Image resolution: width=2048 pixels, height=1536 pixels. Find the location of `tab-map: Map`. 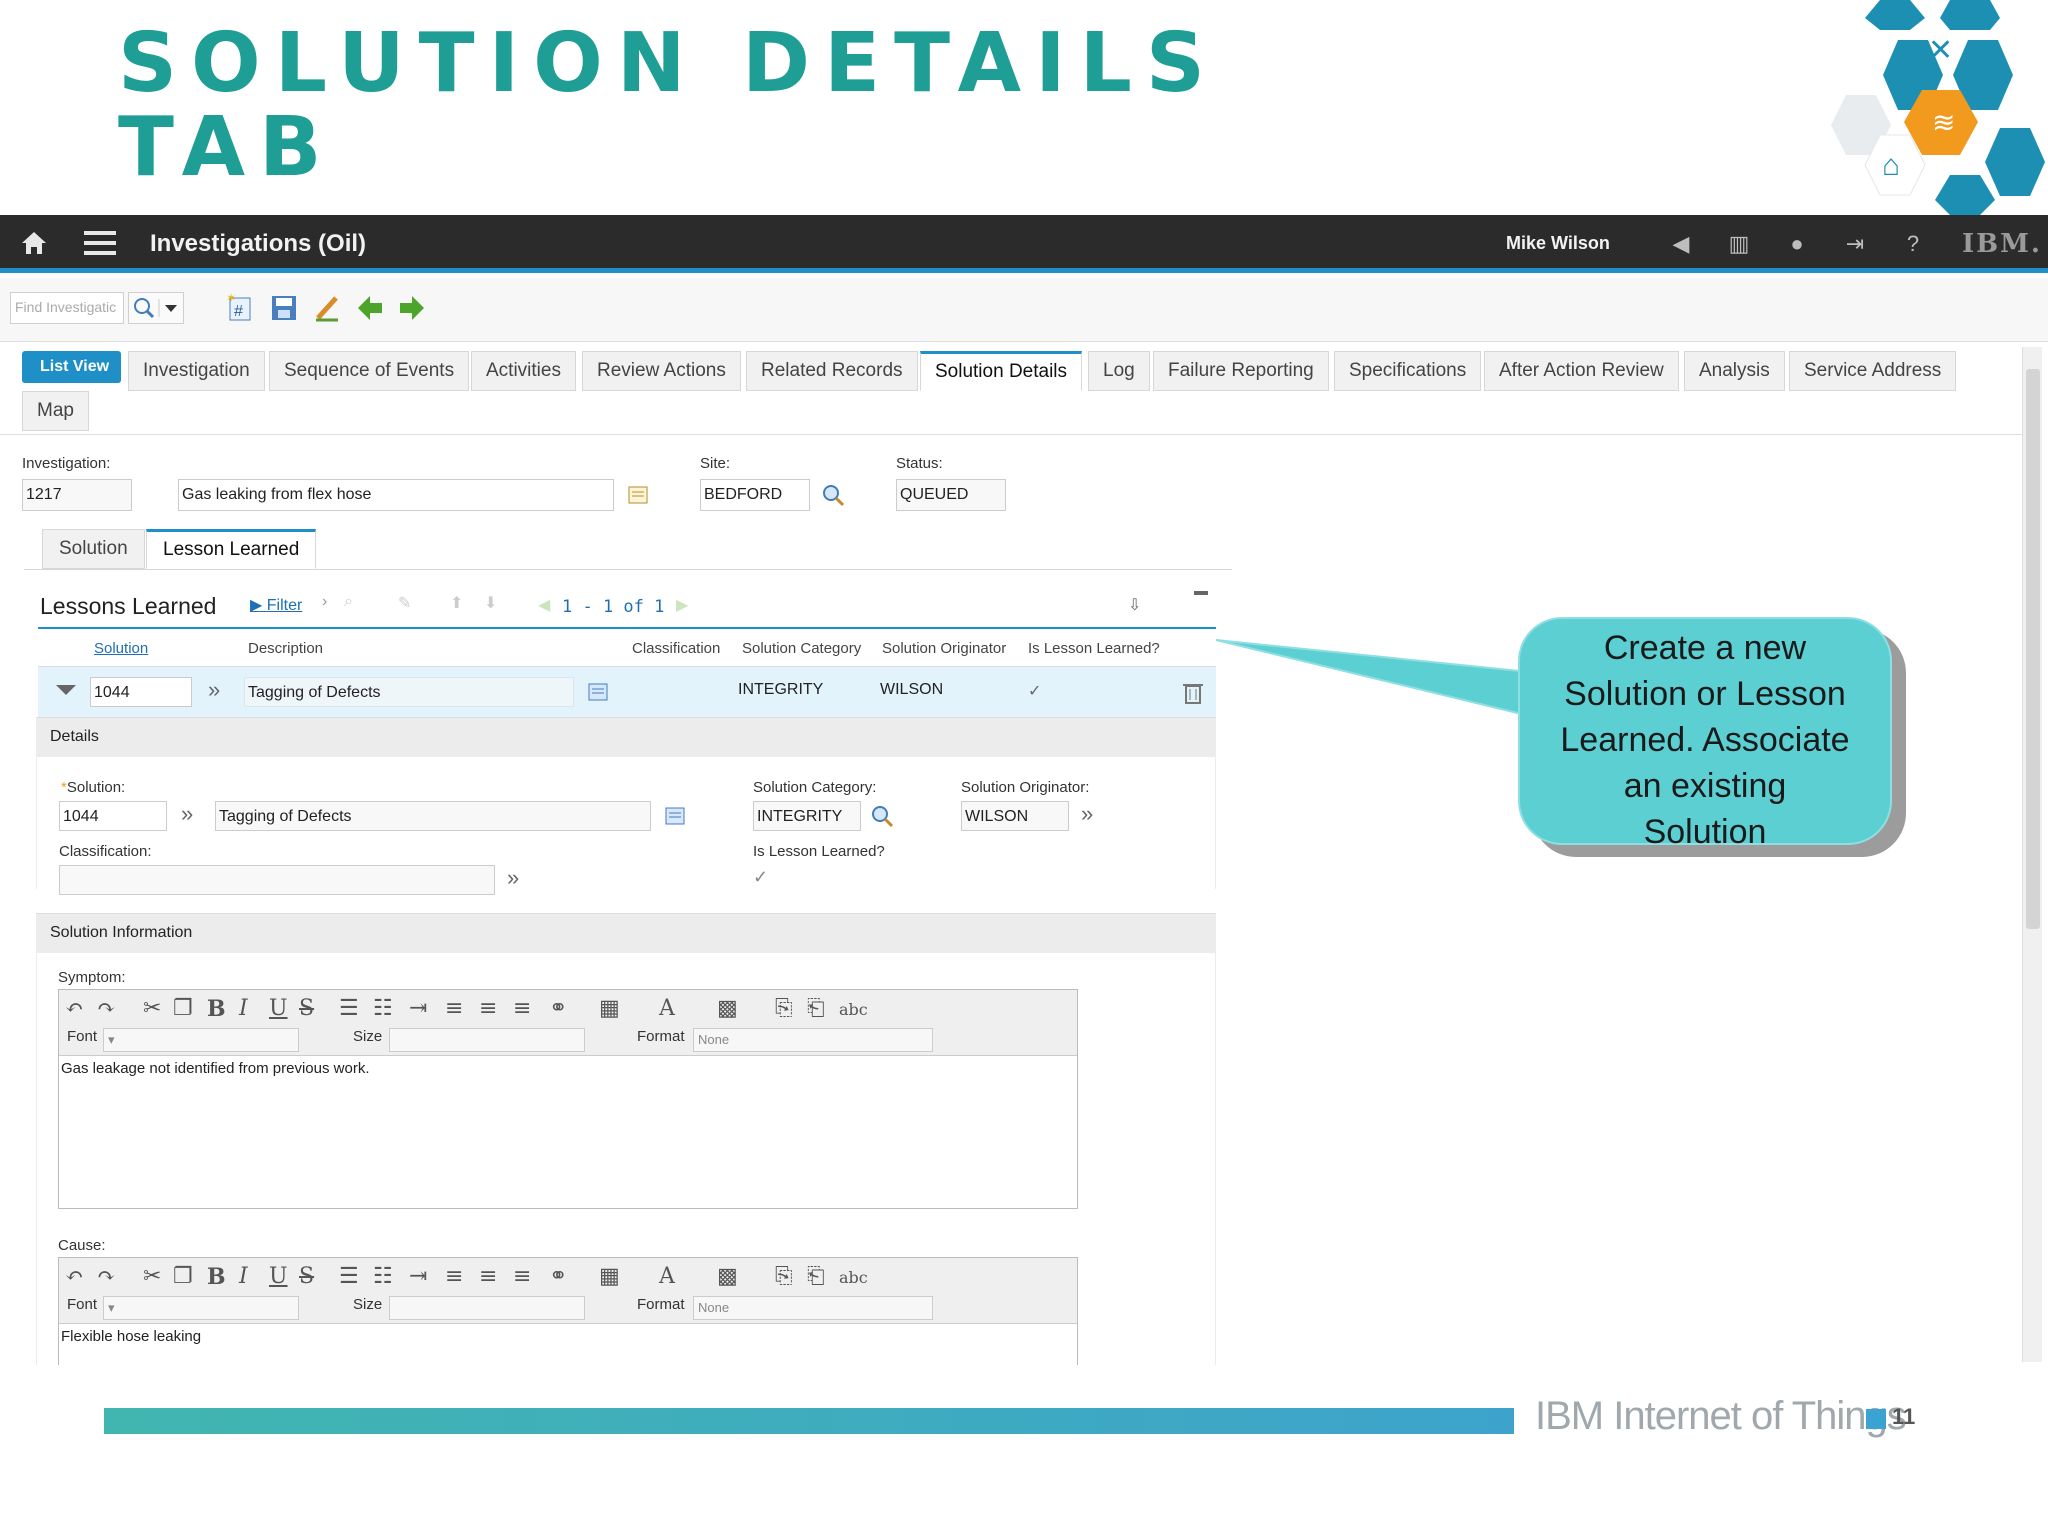

tab-map: Map is located at coordinates (55, 411).